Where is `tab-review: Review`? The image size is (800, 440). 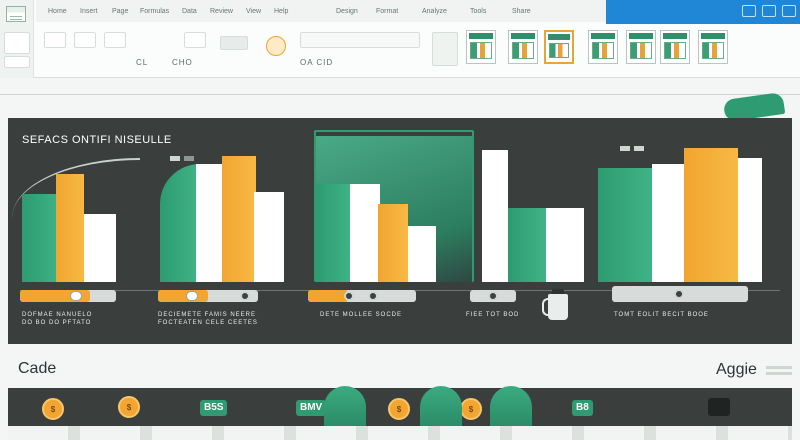
tab-review: Review is located at coordinates (221, 11).